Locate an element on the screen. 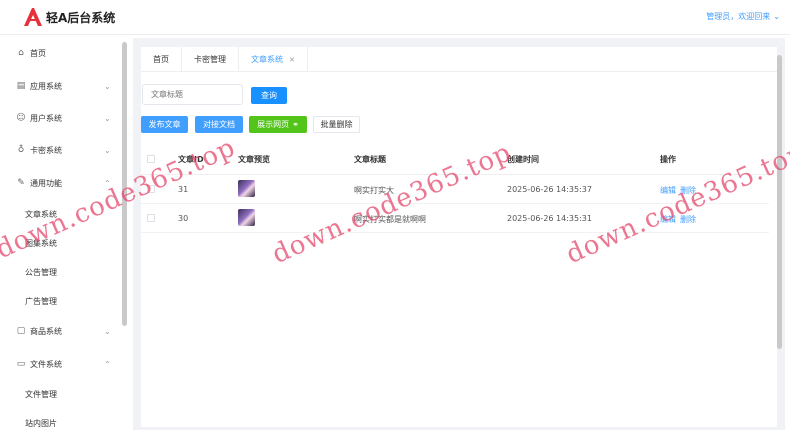 This screenshot has width=790, height=434. sidebar-subitem-articles: 文章系统 is located at coordinates (41, 214).